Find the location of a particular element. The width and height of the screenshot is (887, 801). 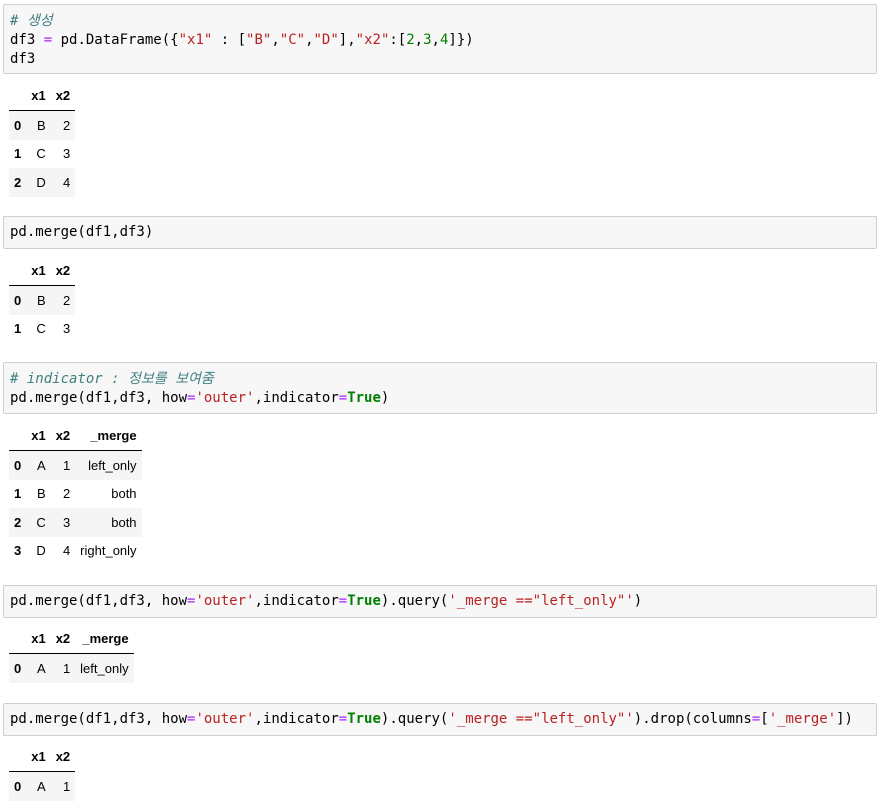

code-token: ]}) is located at coordinates (461, 40).